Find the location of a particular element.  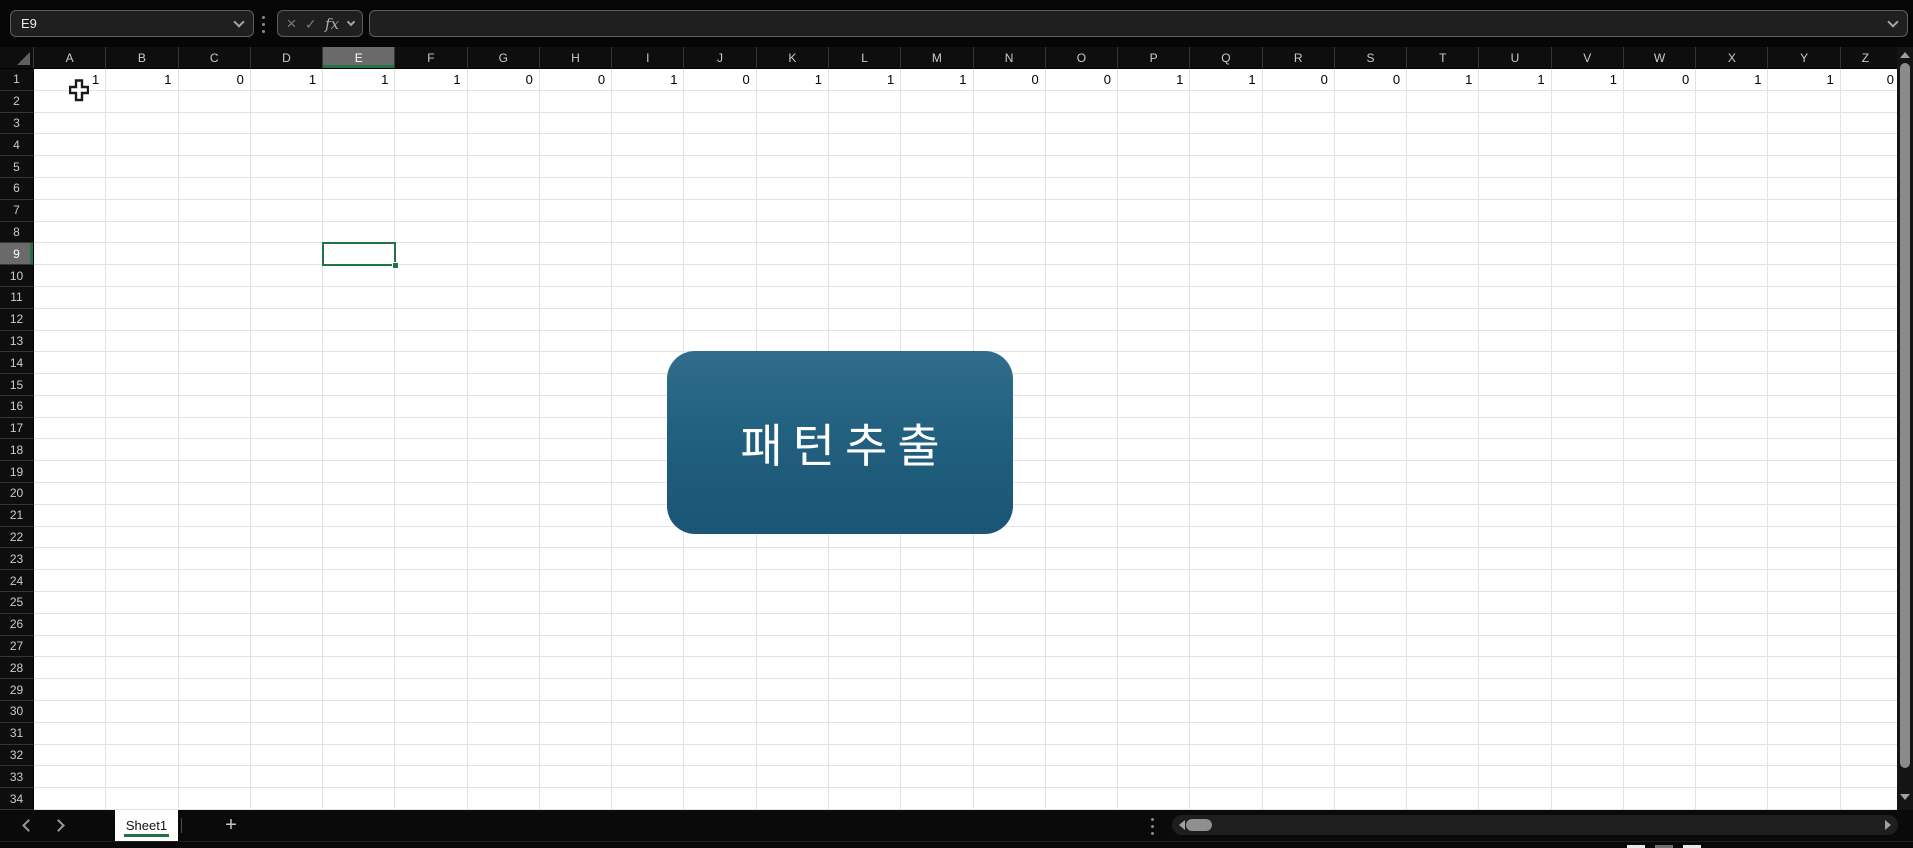

cell-Y27 is located at coordinates (1804, 646).